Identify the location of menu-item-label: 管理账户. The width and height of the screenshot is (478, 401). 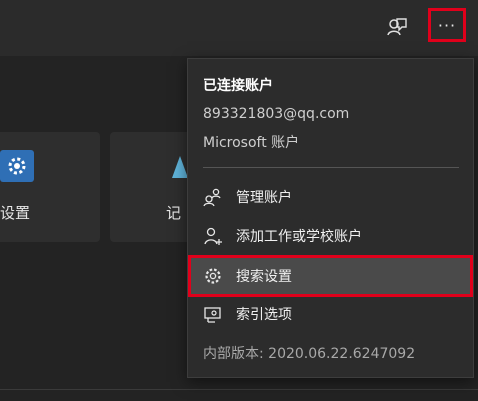
(264, 198).